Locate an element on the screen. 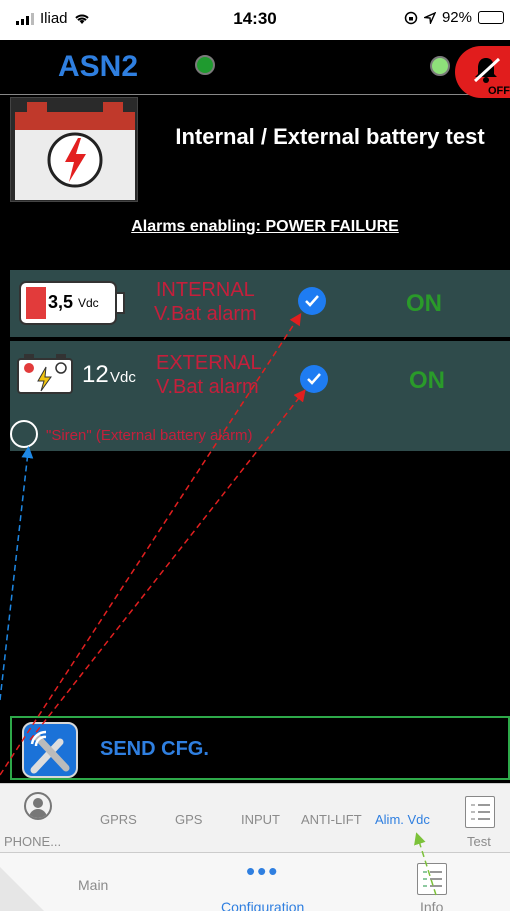 The image size is (510, 911). external-battery-value: 12 is located at coordinates (95, 374).